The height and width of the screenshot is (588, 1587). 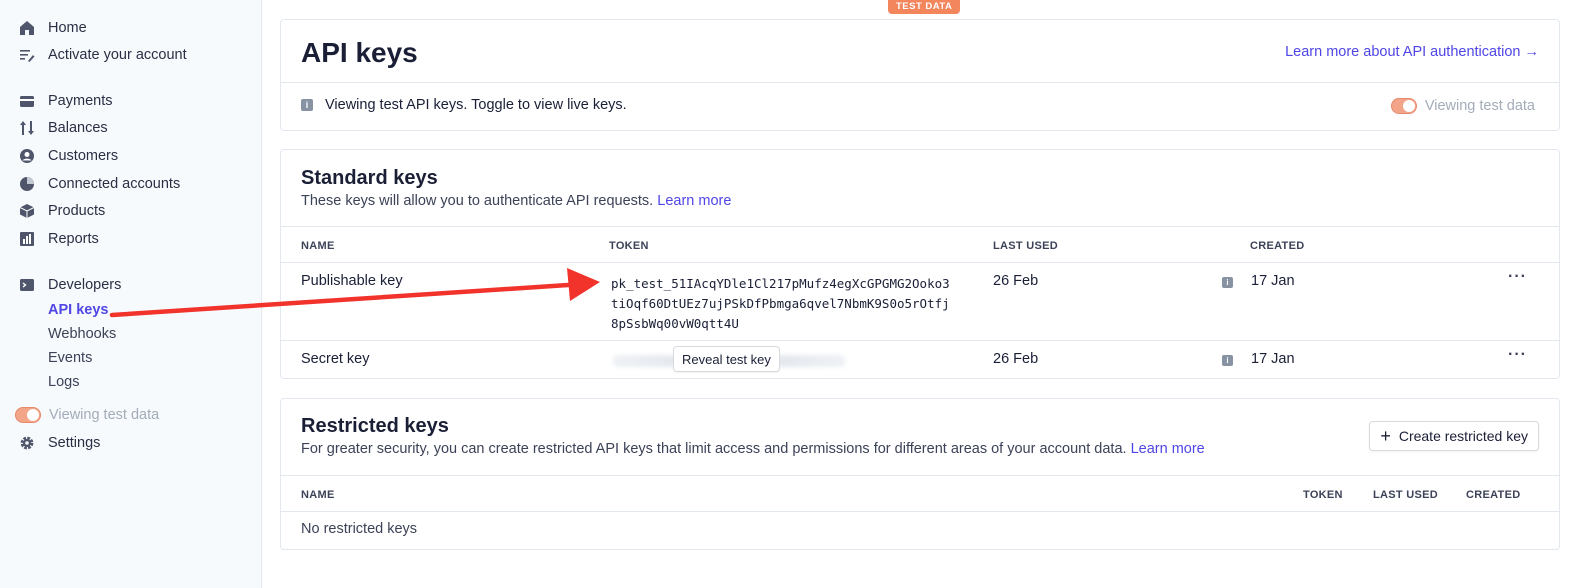 I want to click on view-test-data-toggle: Viewing test data, so click(x=1462, y=106).